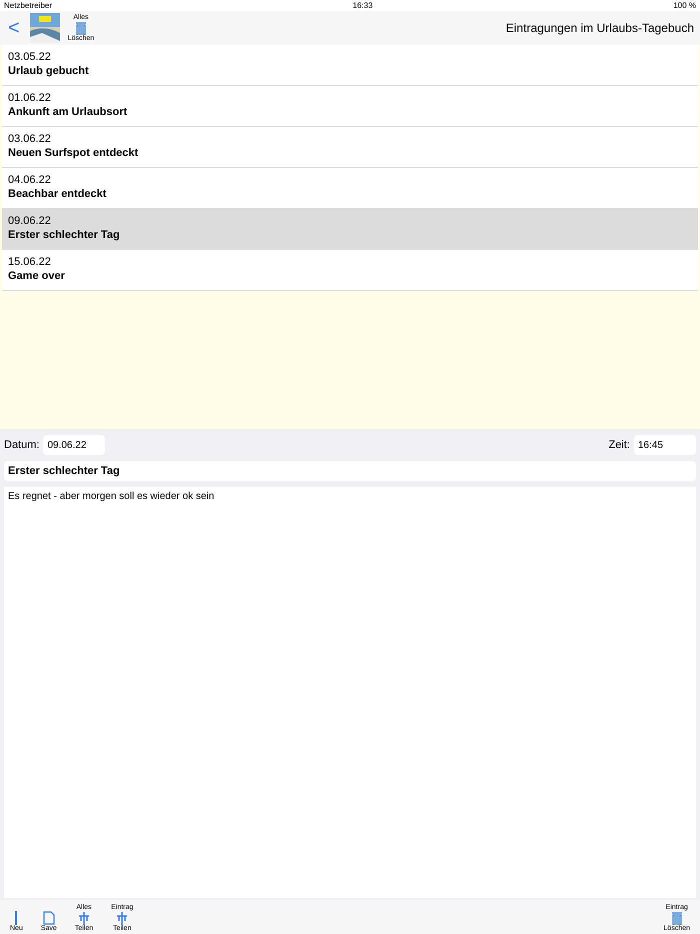 Image resolution: width=700 pixels, height=934 pixels. Describe the element at coordinates (28, 5) in the screenshot. I see `carrier-name: Netzbetreiber` at that location.